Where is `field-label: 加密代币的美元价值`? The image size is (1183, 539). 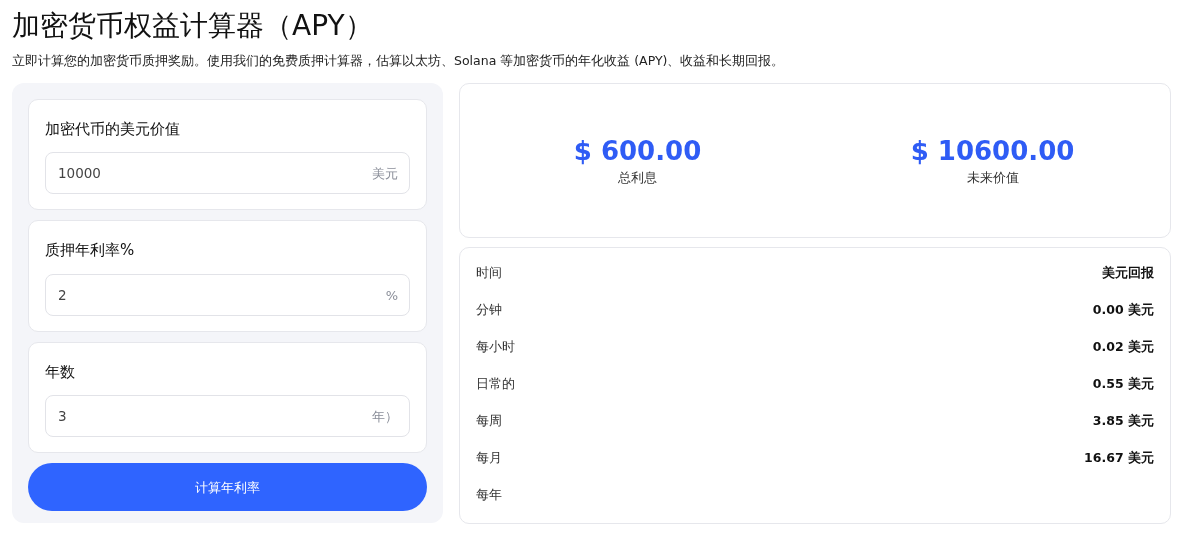 field-label: 加密代币的美元价值 is located at coordinates (113, 129).